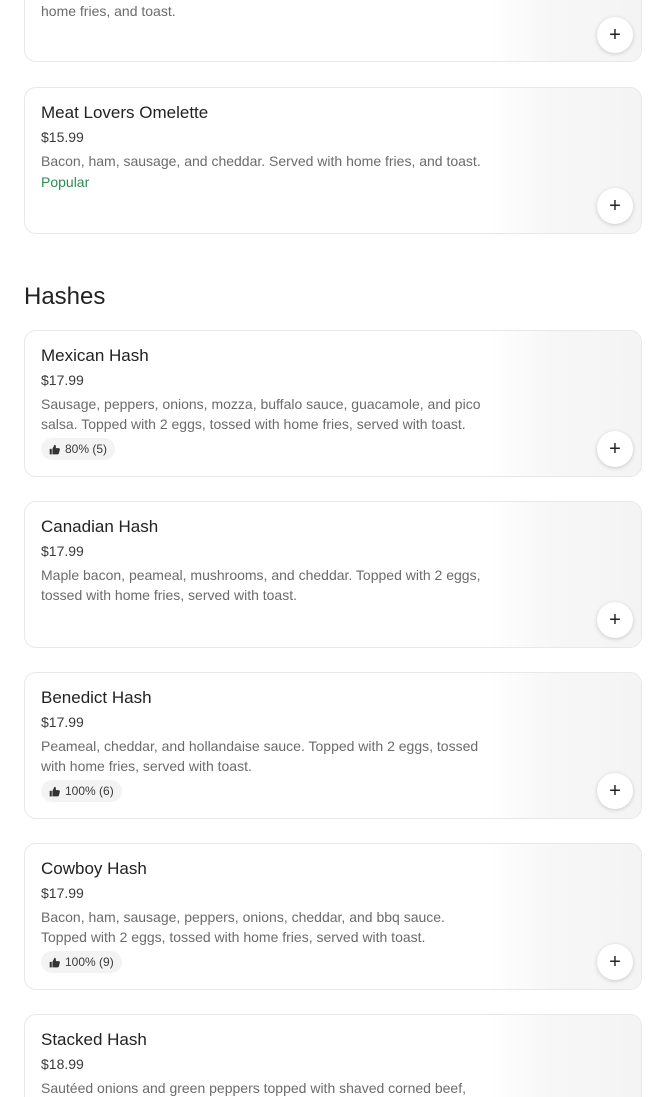  Describe the element at coordinates (100, 526) in the screenshot. I see `item-name: Canadian Hash` at that location.